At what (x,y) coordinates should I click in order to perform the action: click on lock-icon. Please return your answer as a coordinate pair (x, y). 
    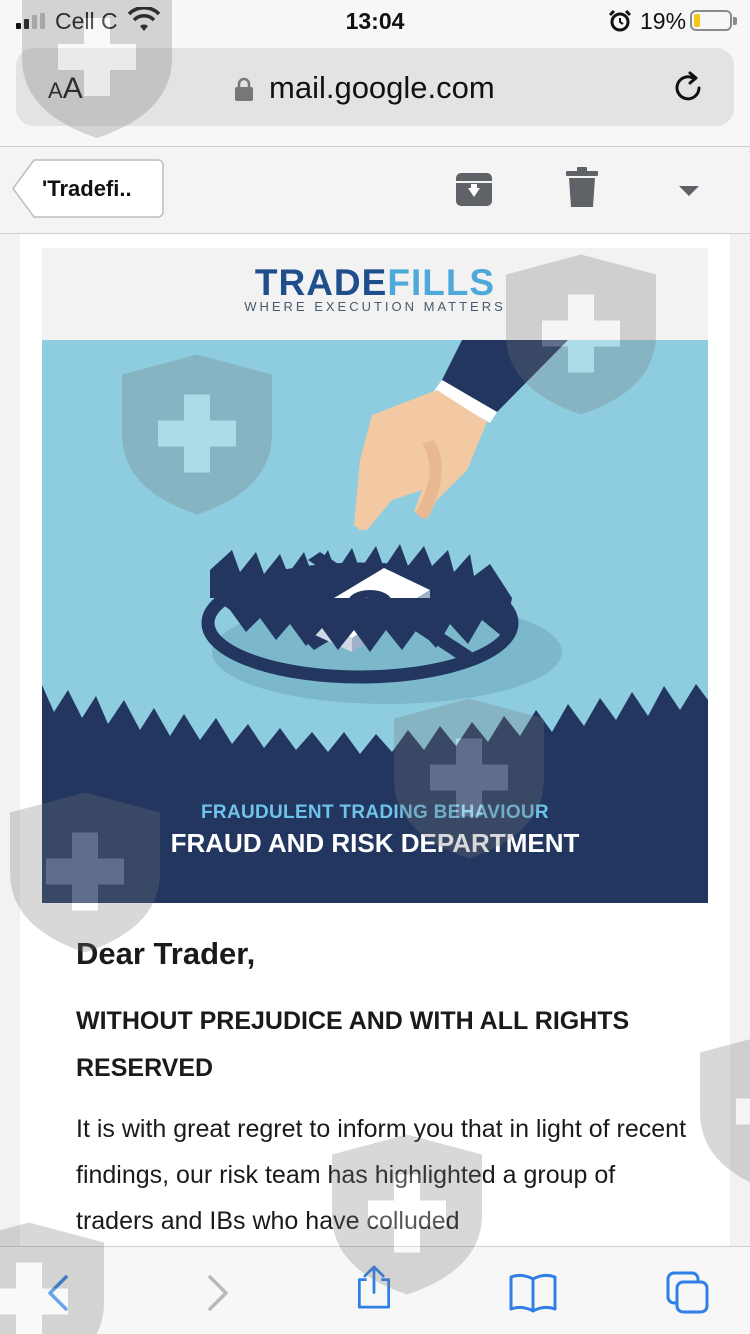
    Looking at the image, I should click on (244, 89).